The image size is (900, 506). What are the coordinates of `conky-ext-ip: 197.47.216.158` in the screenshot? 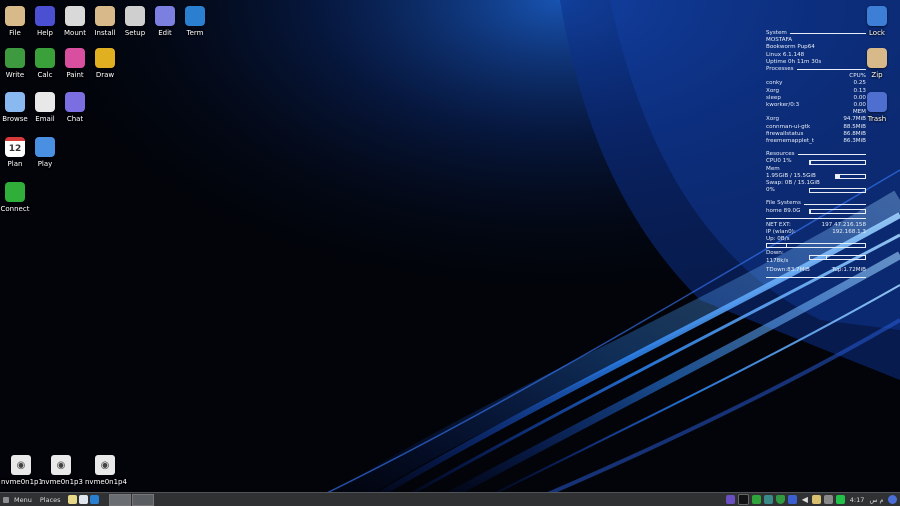 It's located at (843, 224).